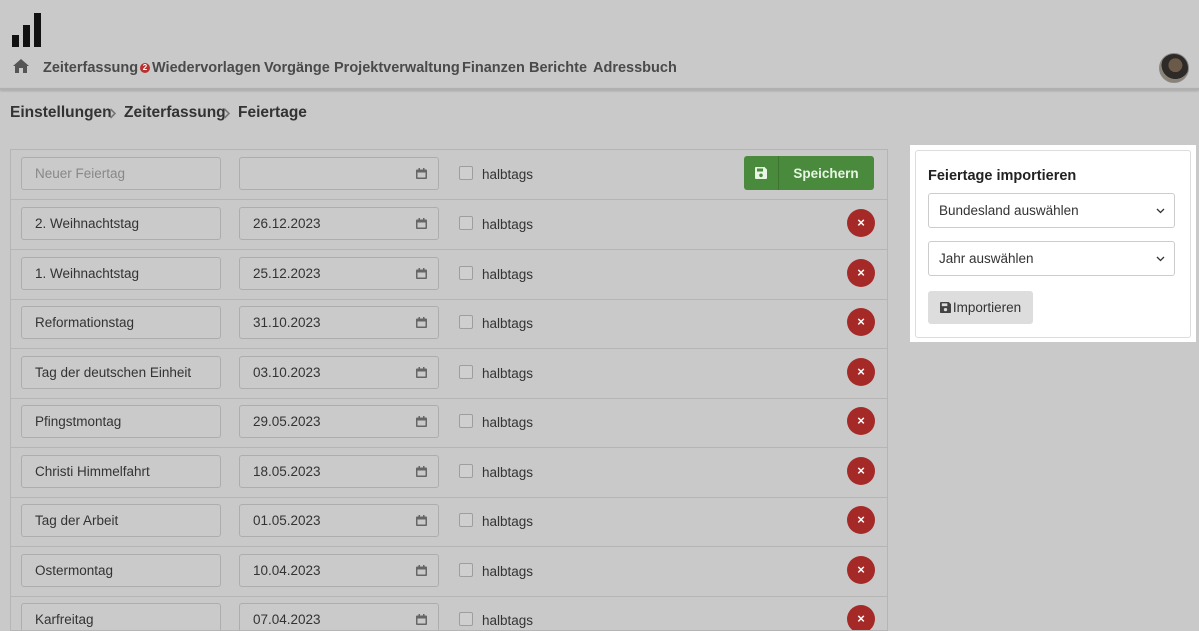  Describe the element at coordinates (121, 223) in the screenshot. I see `holiday-name-input: 2. Weihnachtstag` at that location.